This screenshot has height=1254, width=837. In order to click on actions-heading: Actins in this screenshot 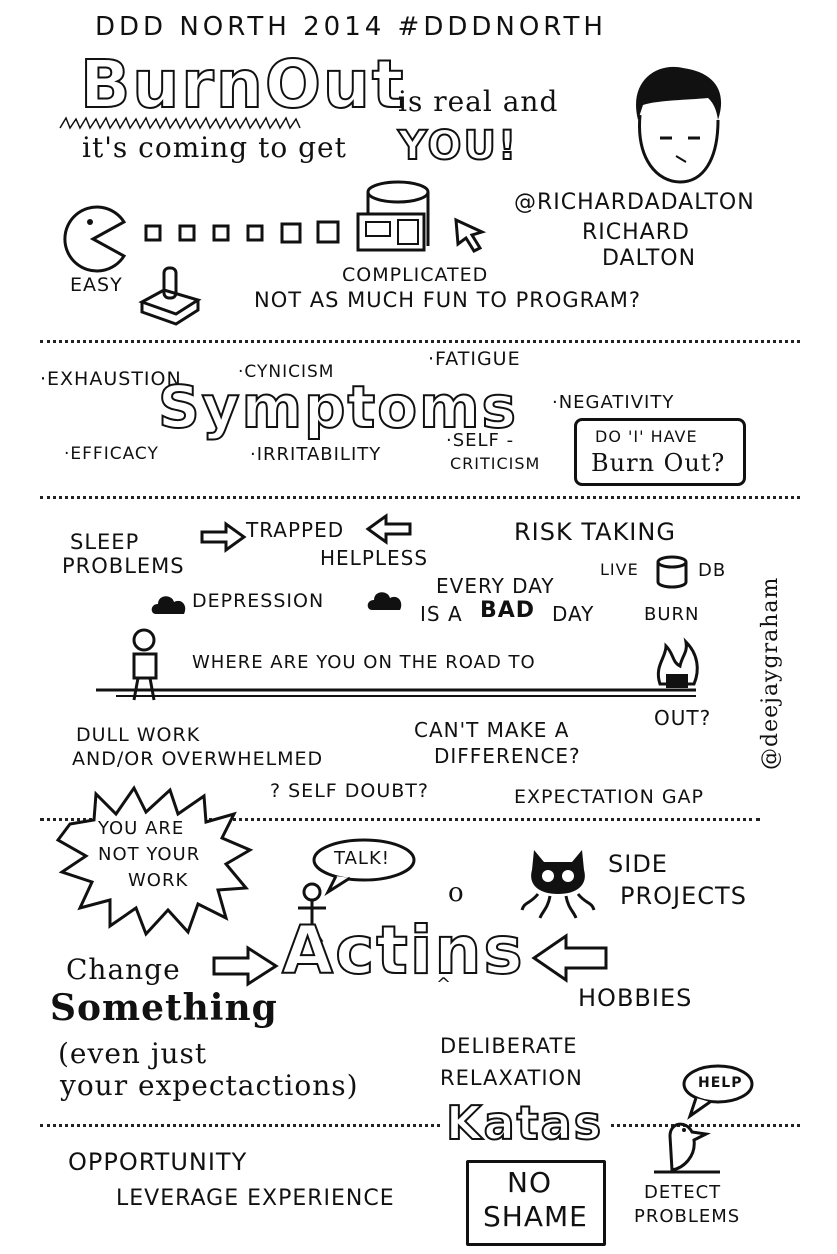, I will do `click(403, 950)`.